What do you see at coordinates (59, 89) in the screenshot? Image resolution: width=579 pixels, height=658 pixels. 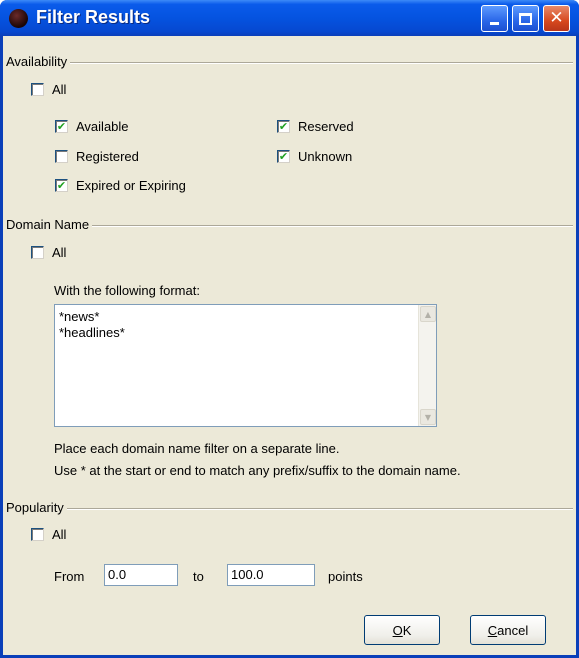 I see `availability-all-label: All` at bounding box center [59, 89].